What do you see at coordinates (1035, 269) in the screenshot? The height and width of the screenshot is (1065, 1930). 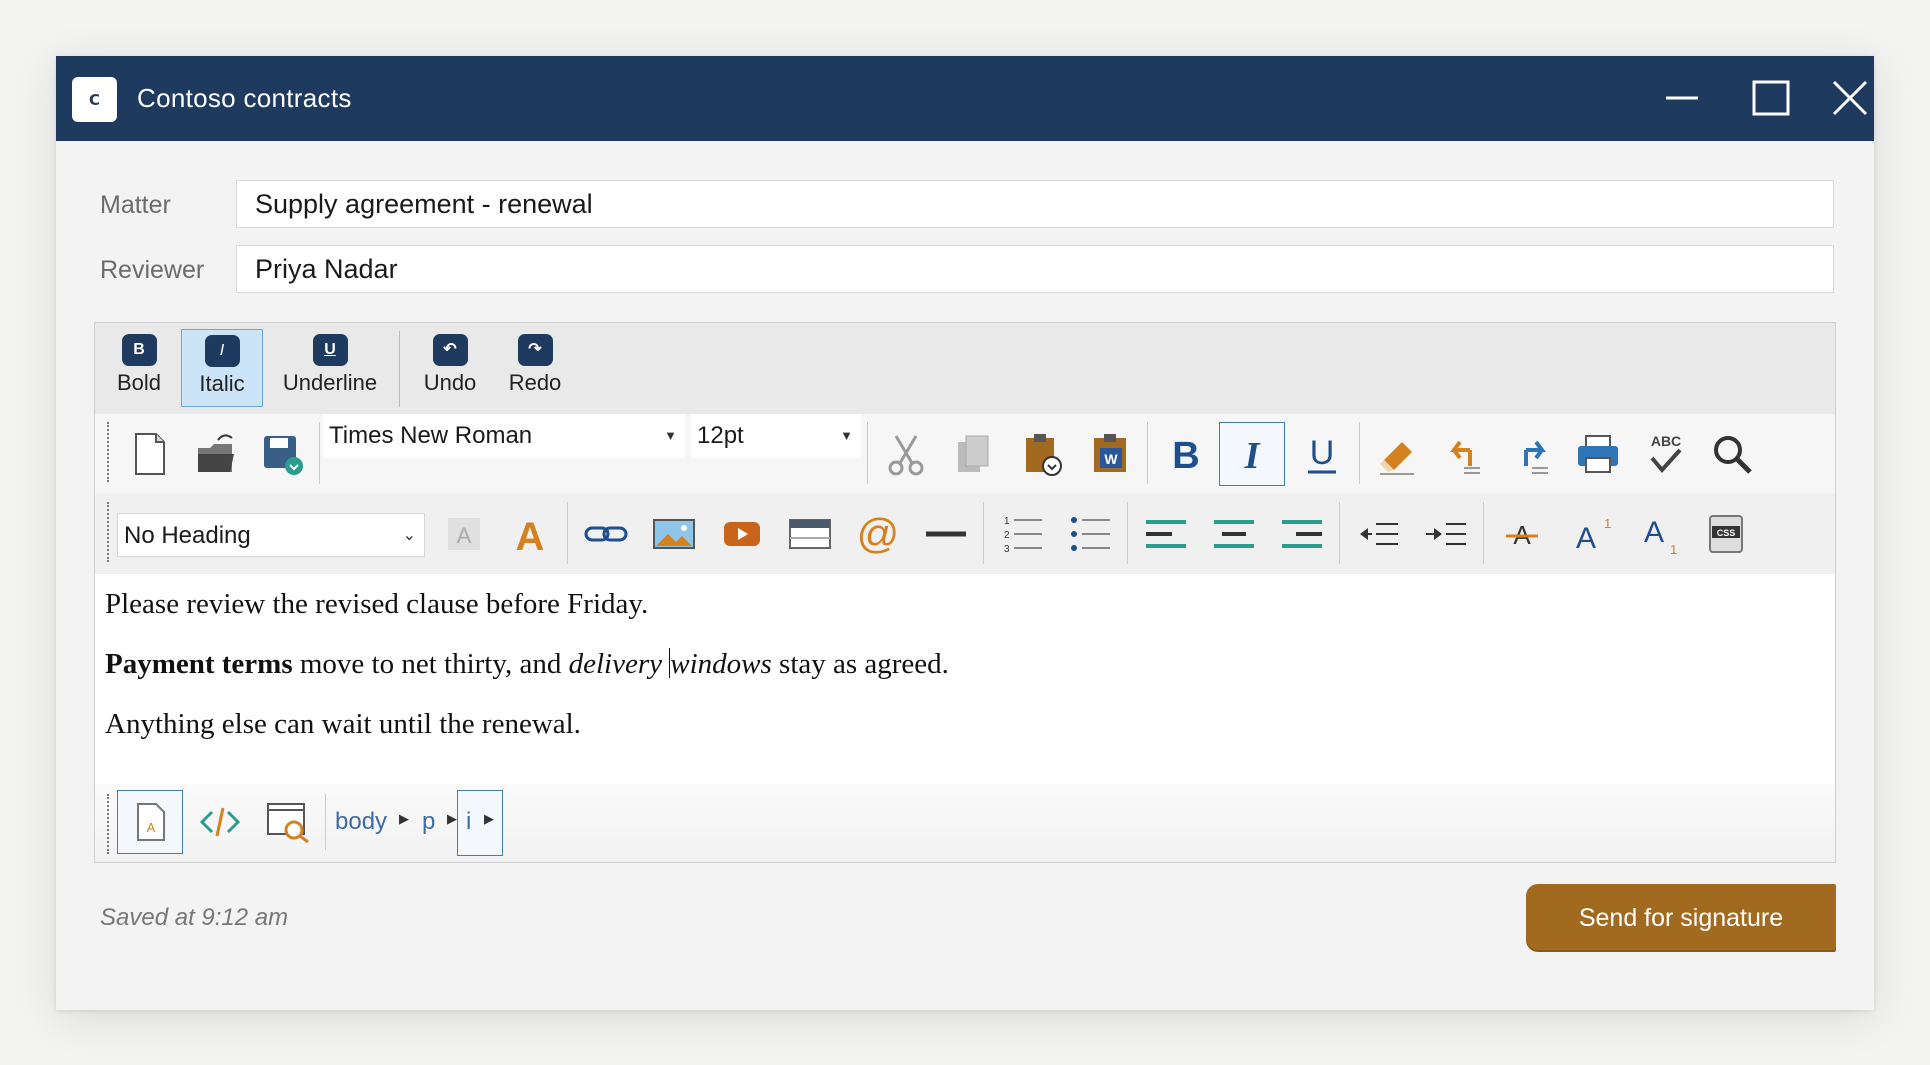 I see `reviewer-field: Priya Nadar` at bounding box center [1035, 269].